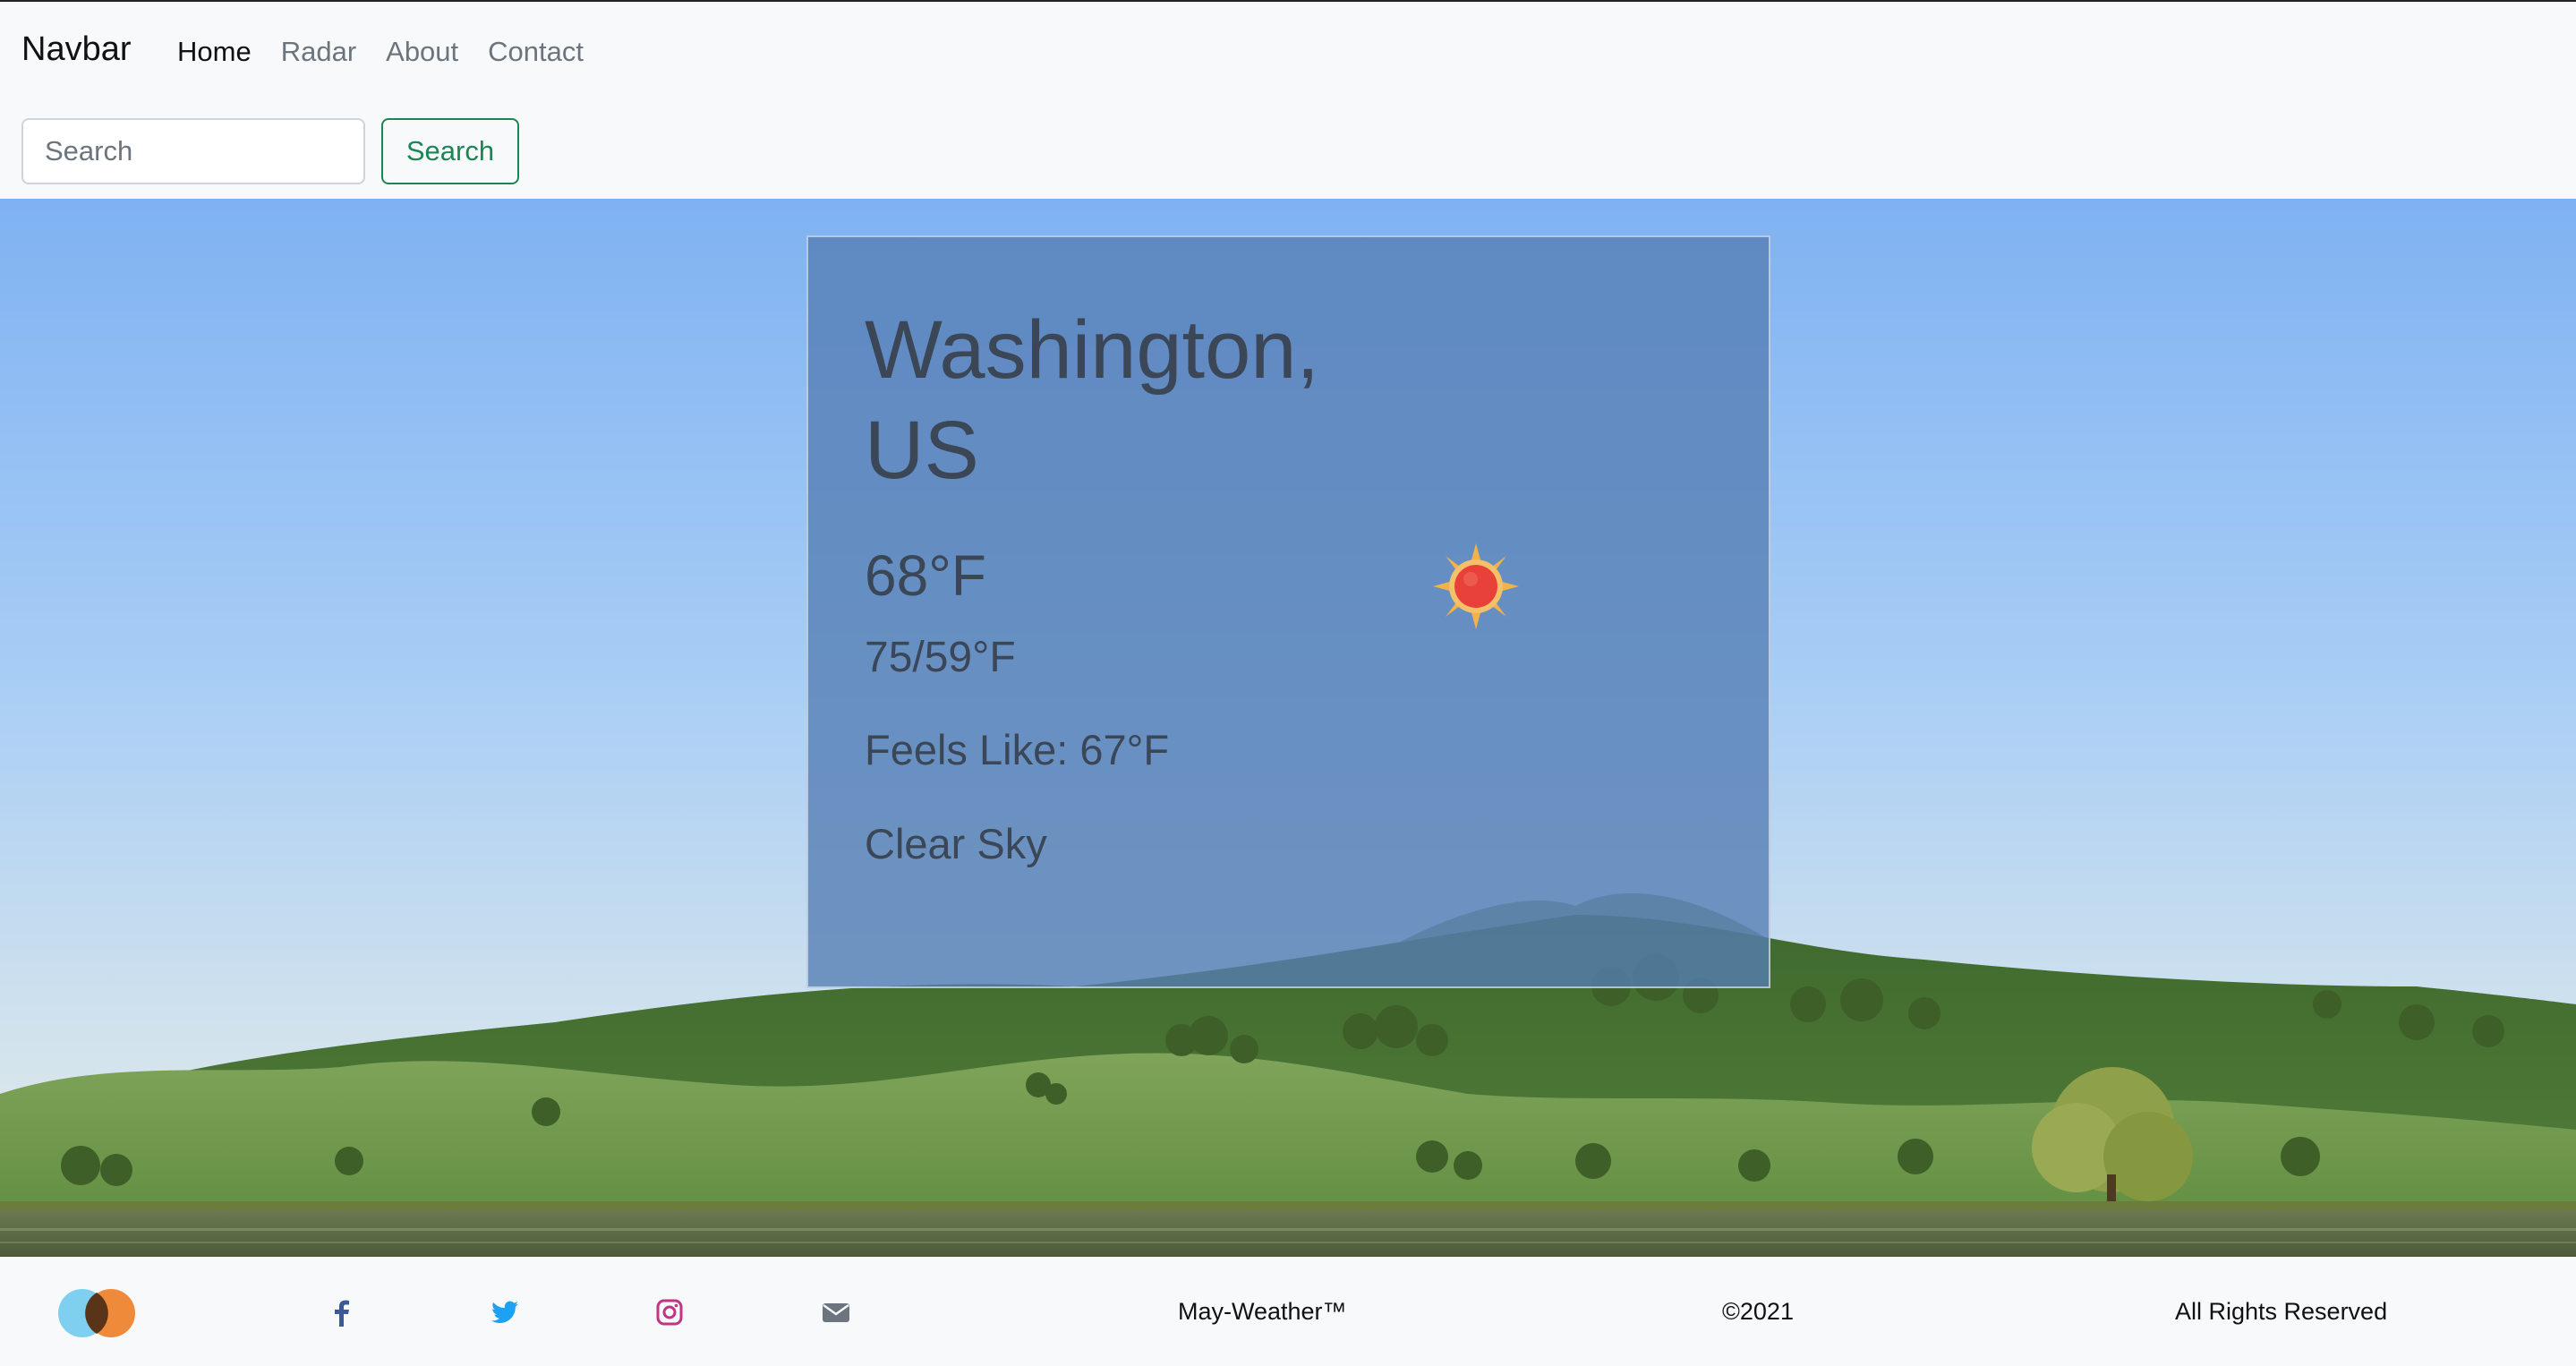 Image resolution: width=2576 pixels, height=1366 pixels. Describe the element at coordinates (450, 151) in the screenshot. I see `search-button: Search` at that location.